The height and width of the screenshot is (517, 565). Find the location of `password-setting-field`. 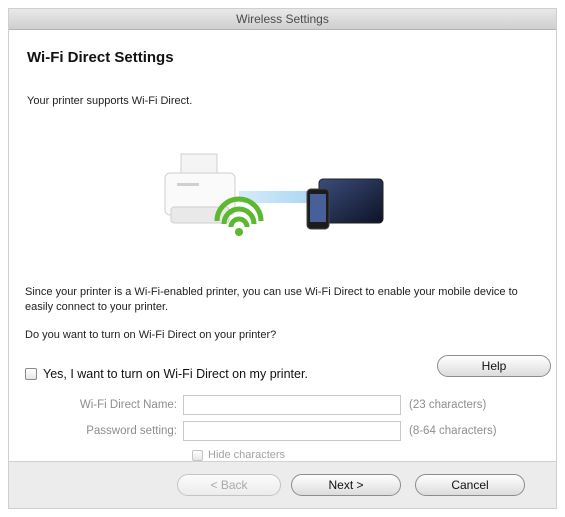

password-setting-field is located at coordinates (292, 431).